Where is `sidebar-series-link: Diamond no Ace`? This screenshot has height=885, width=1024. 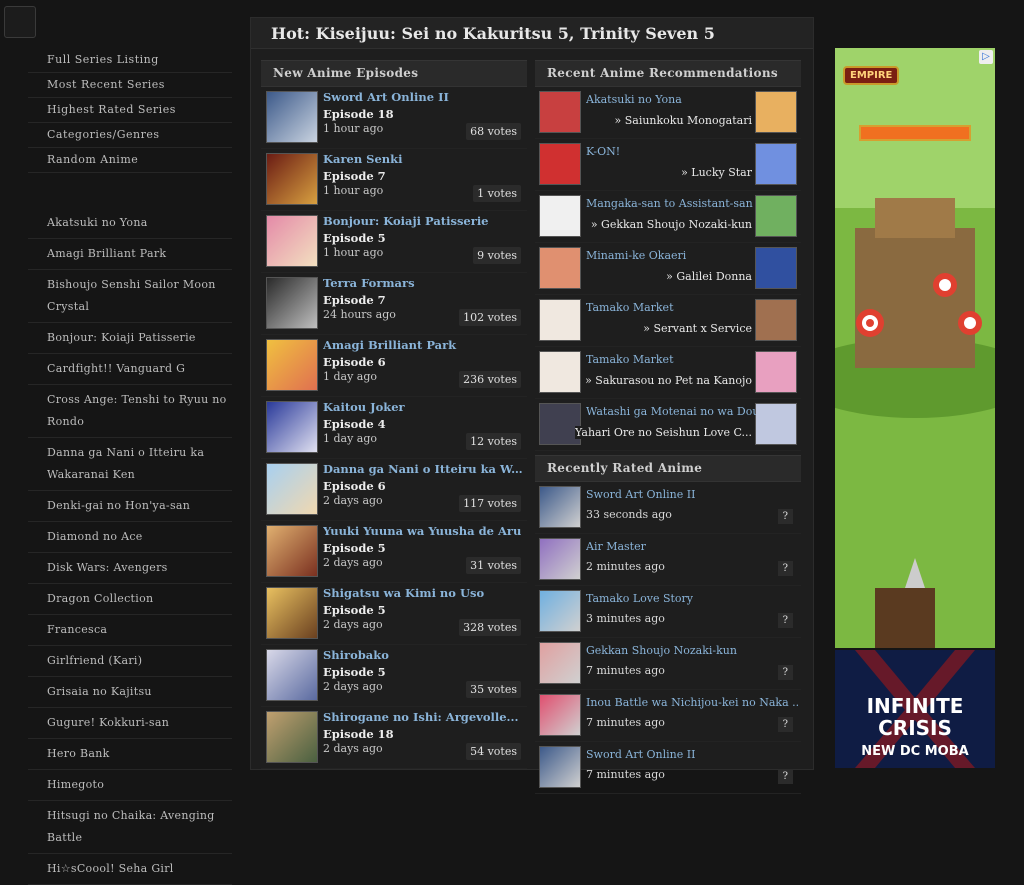 sidebar-series-link: Diamond no Ace is located at coordinates (130, 537).